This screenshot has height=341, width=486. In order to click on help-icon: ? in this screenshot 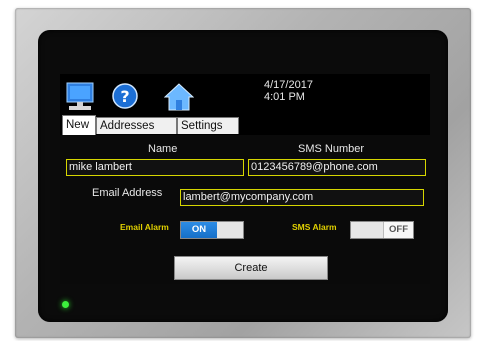, I will do `click(125, 96)`.